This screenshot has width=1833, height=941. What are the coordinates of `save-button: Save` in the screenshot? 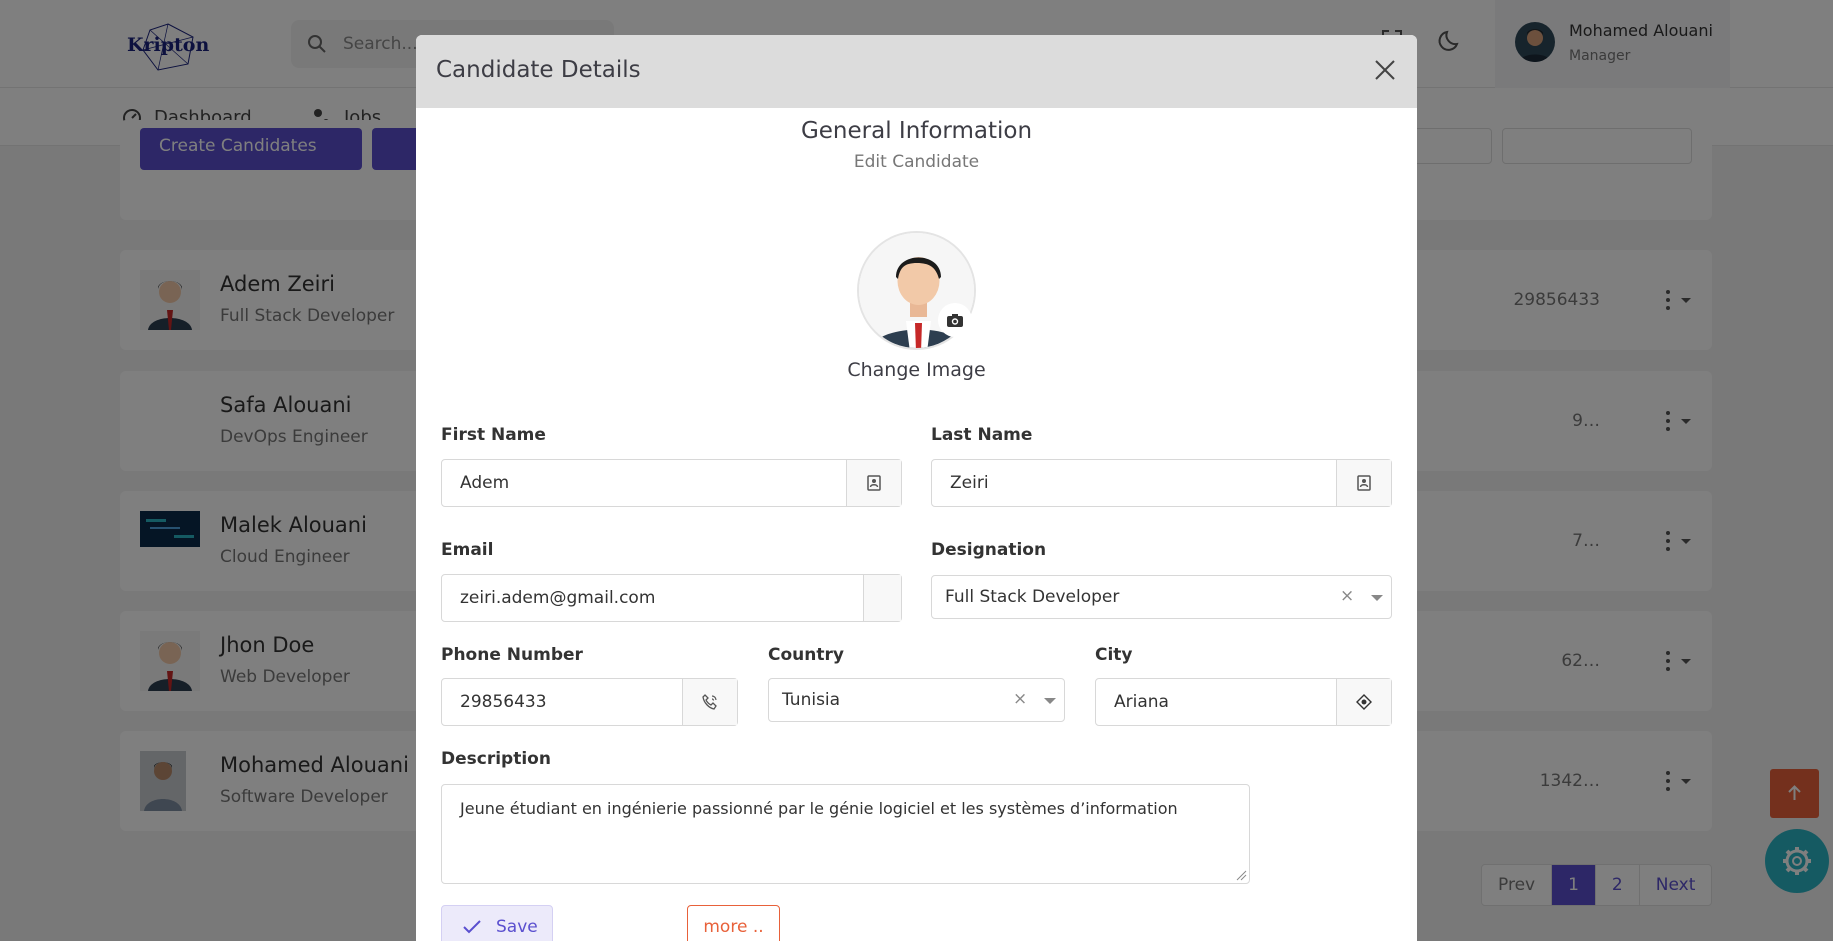 It's located at (497, 923).